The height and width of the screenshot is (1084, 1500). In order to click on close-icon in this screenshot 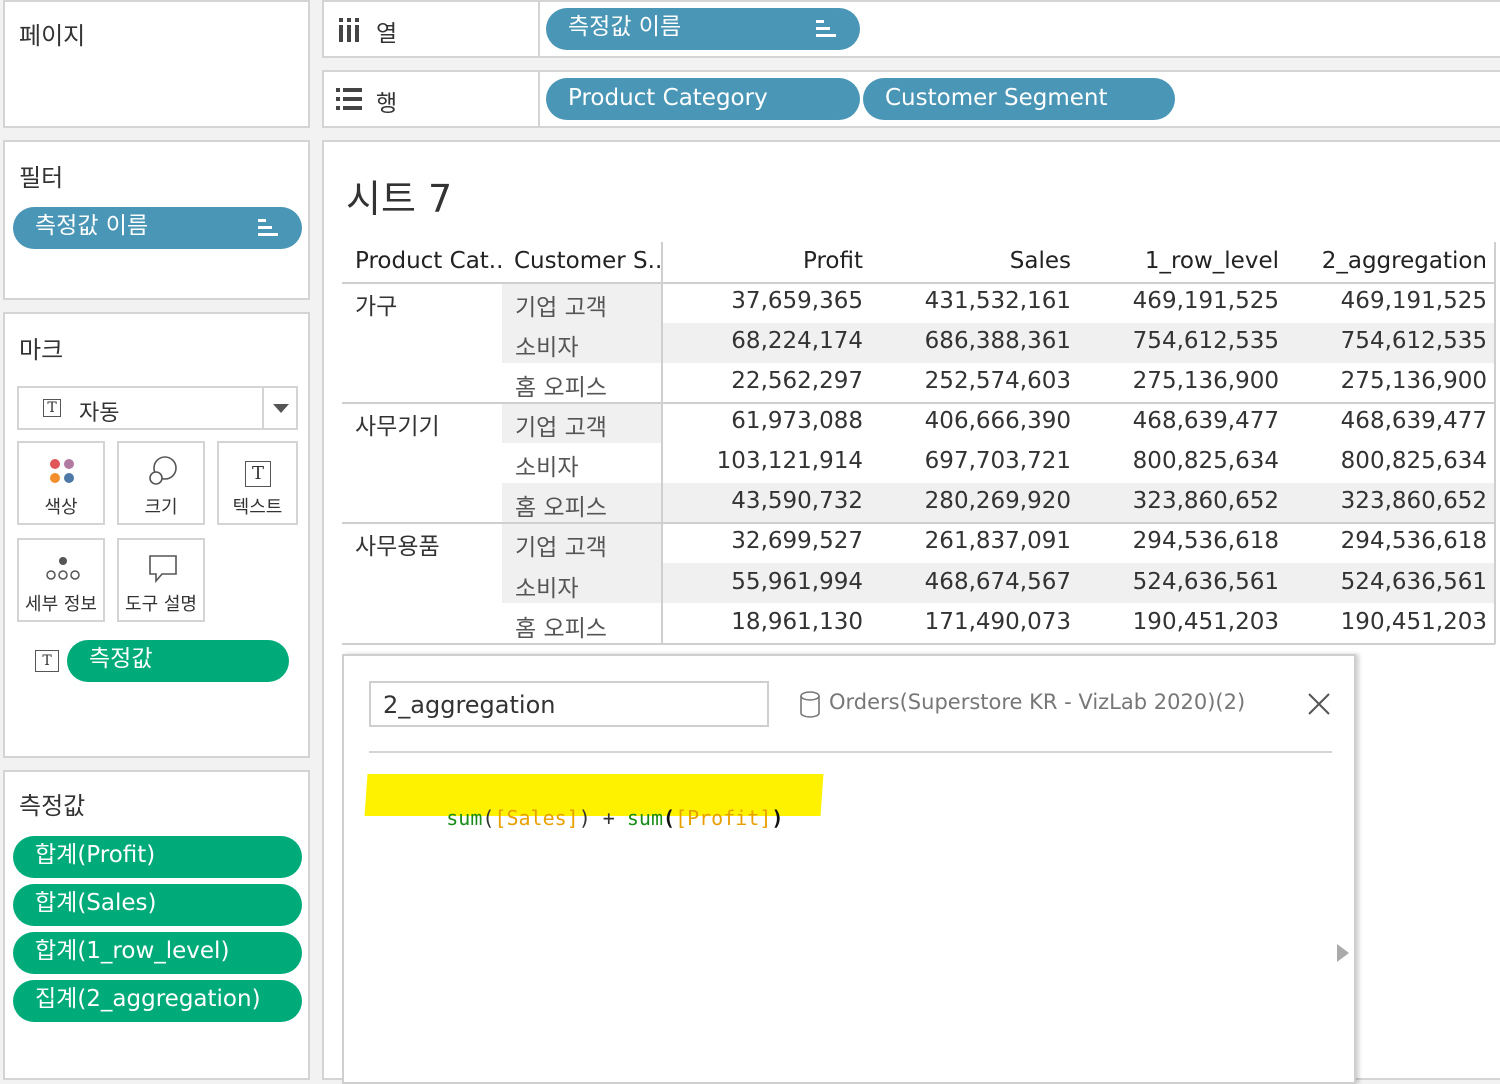, I will do `click(1319, 704)`.